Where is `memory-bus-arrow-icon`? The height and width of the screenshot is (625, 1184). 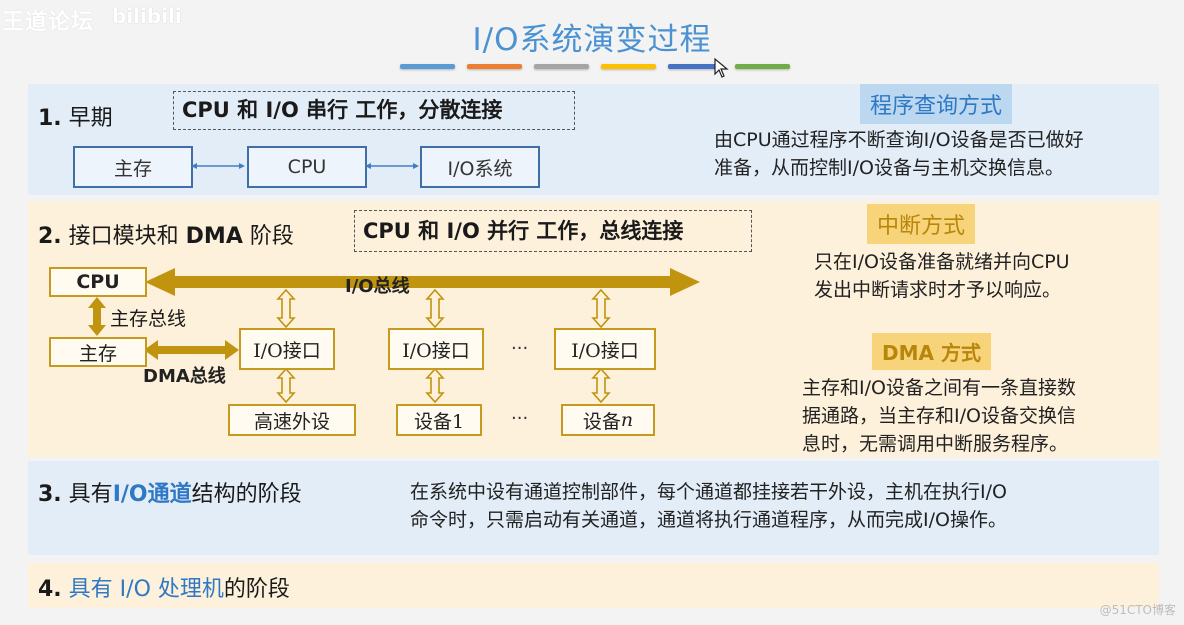
memory-bus-arrow-icon is located at coordinates (97, 316).